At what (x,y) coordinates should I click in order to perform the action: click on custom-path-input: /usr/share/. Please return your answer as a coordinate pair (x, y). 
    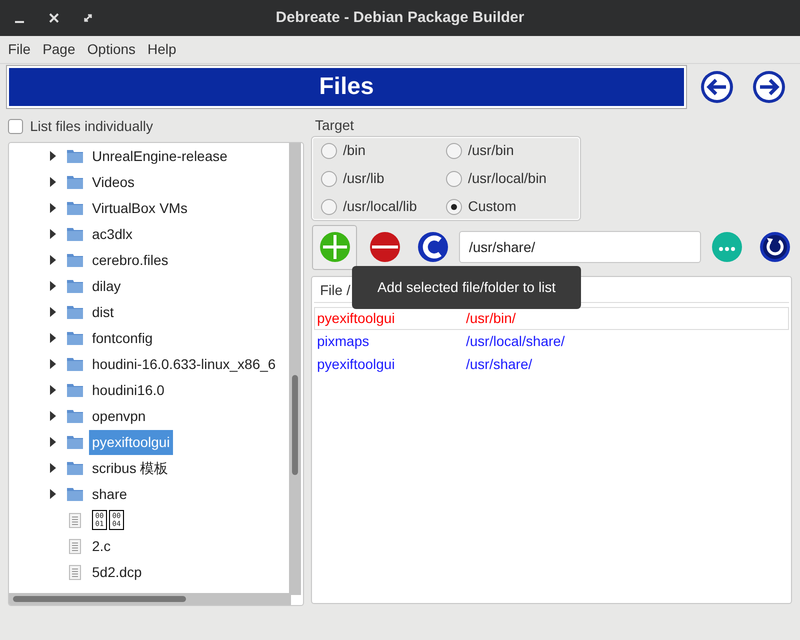
    Looking at the image, I should click on (580, 247).